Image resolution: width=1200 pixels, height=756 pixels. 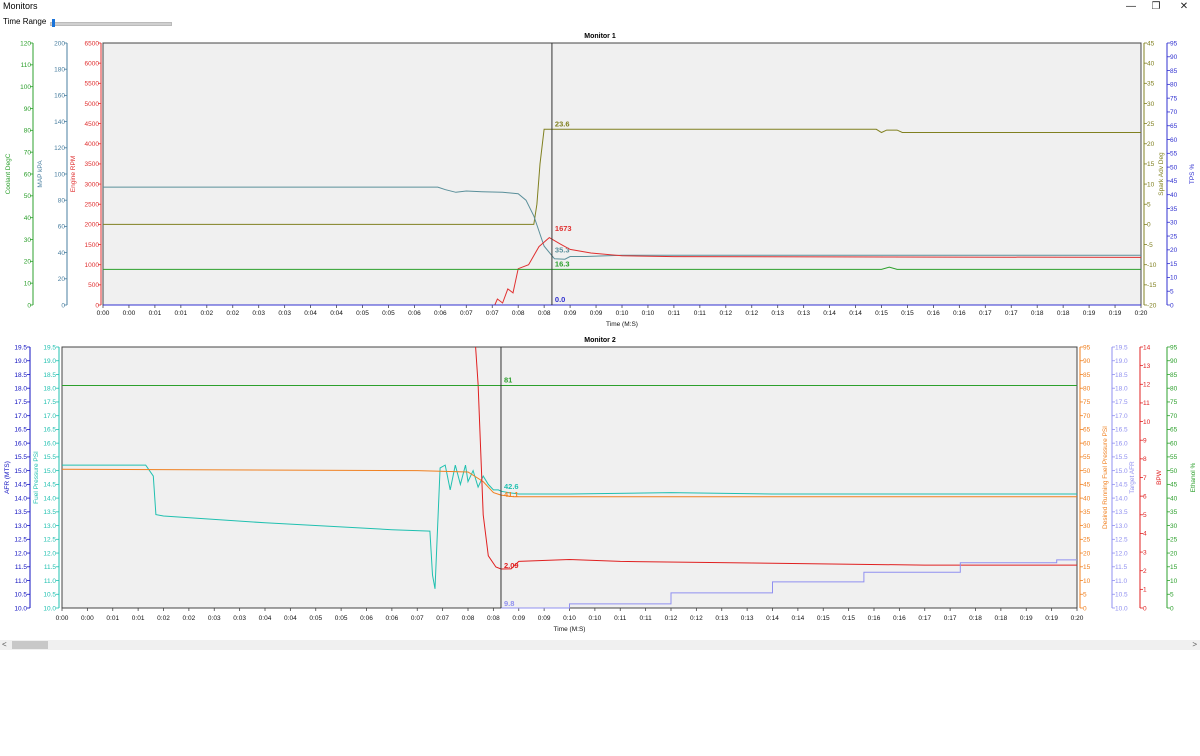 What do you see at coordinates (1087, 471) in the screenshot?
I see `y-tick-label: 50` at bounding box center [1087, 471].